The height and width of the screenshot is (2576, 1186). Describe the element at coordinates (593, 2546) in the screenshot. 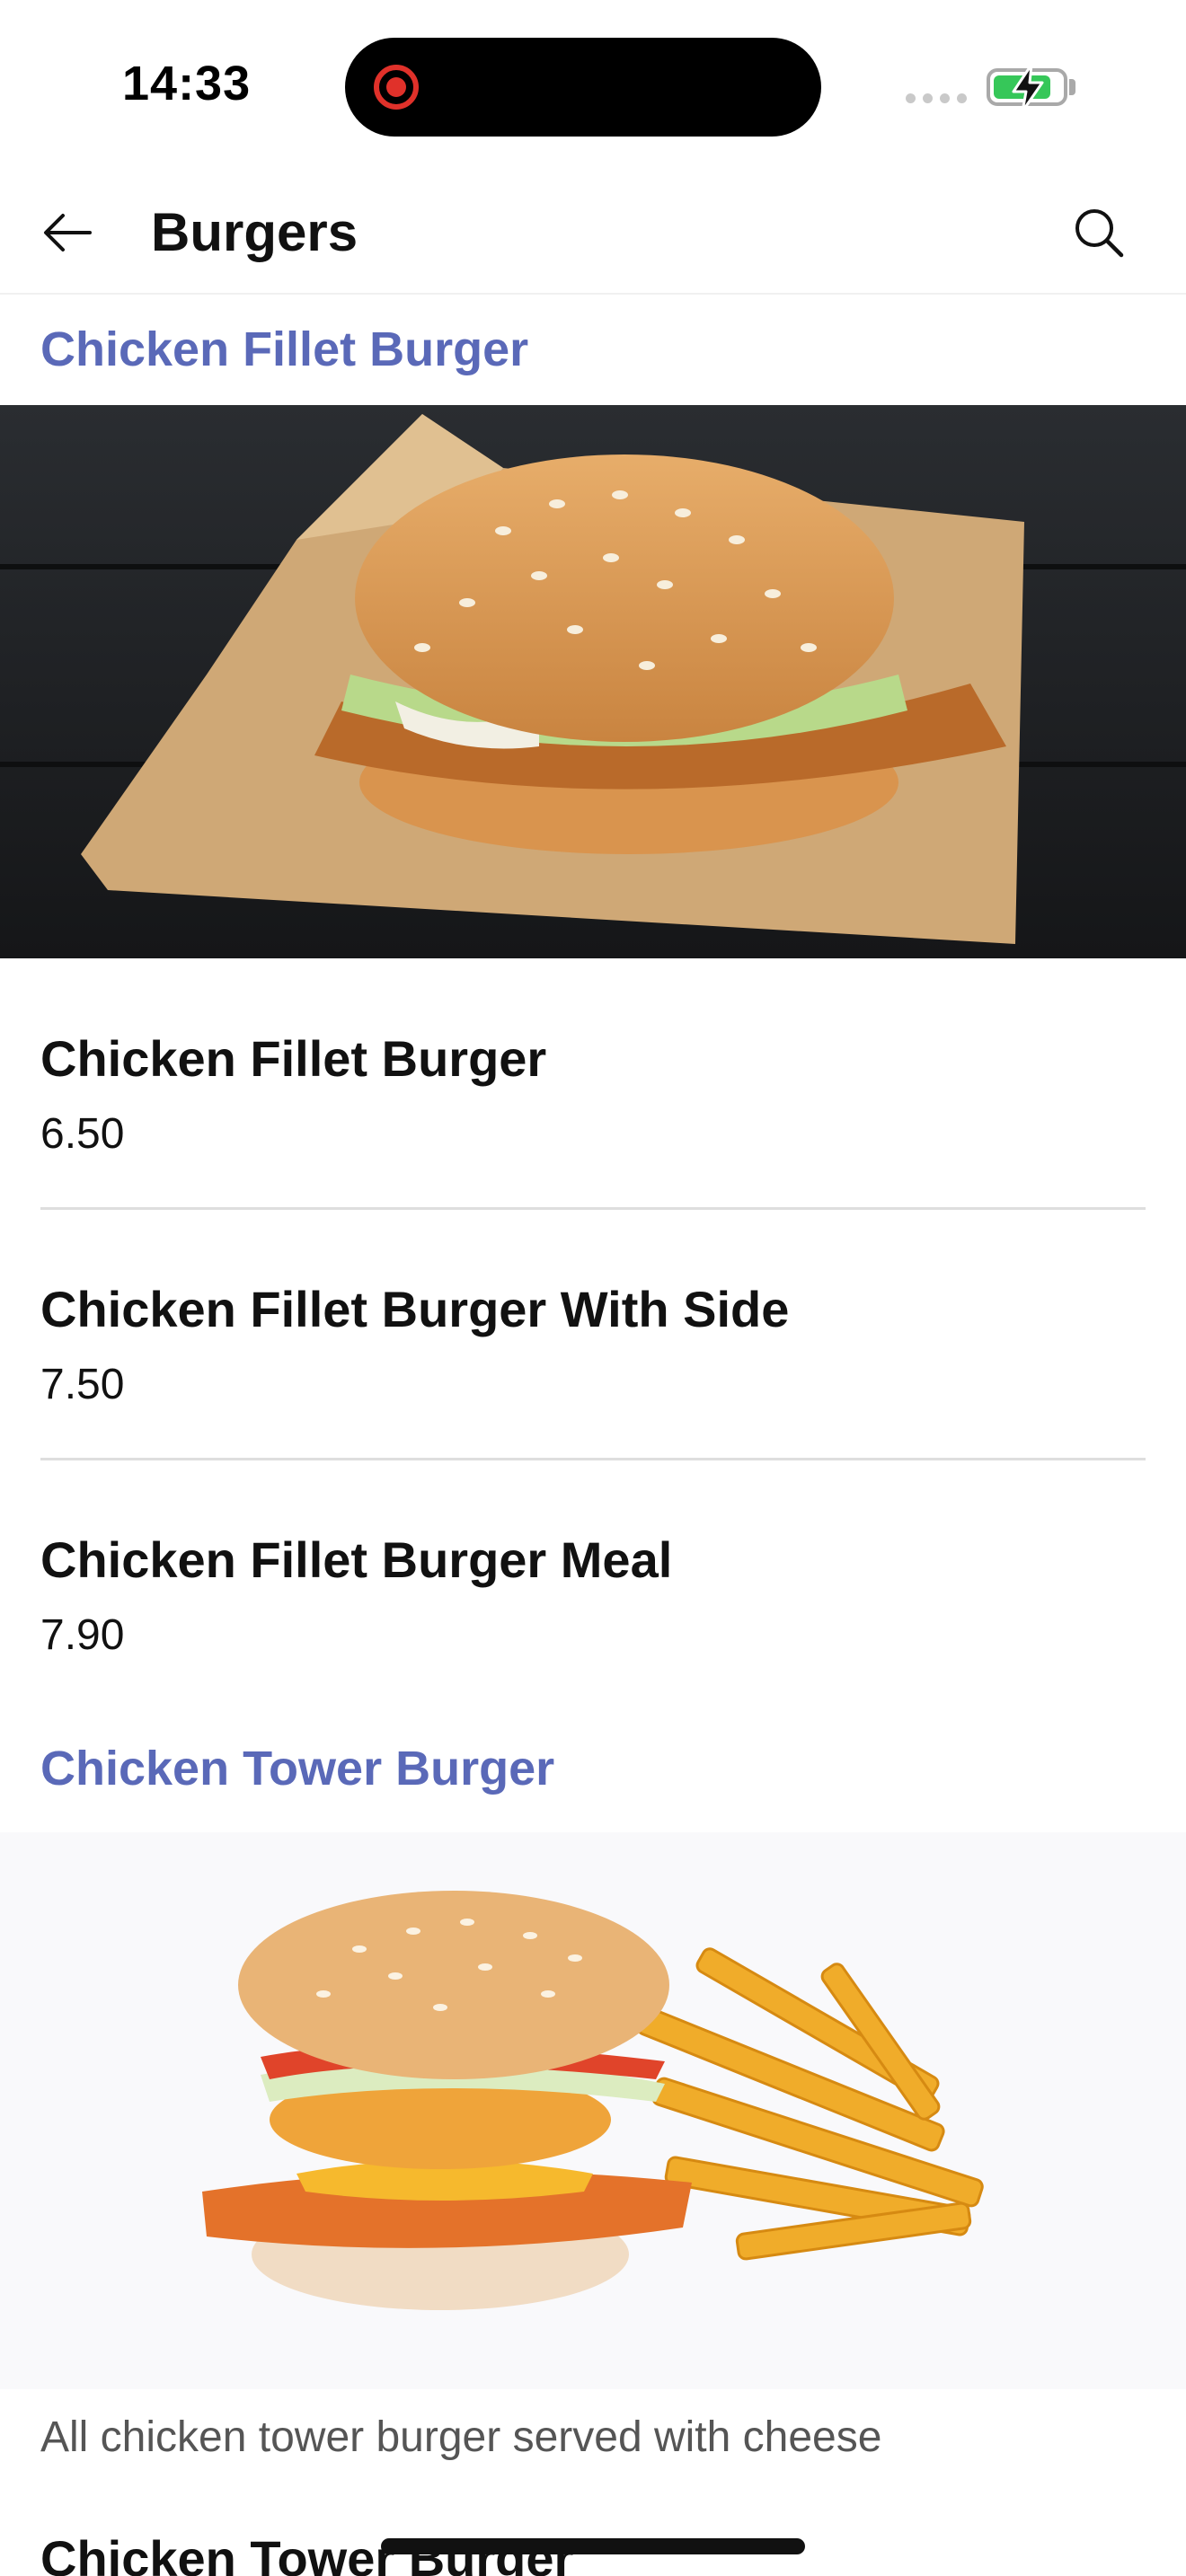

I see `home-indicator` at that location.